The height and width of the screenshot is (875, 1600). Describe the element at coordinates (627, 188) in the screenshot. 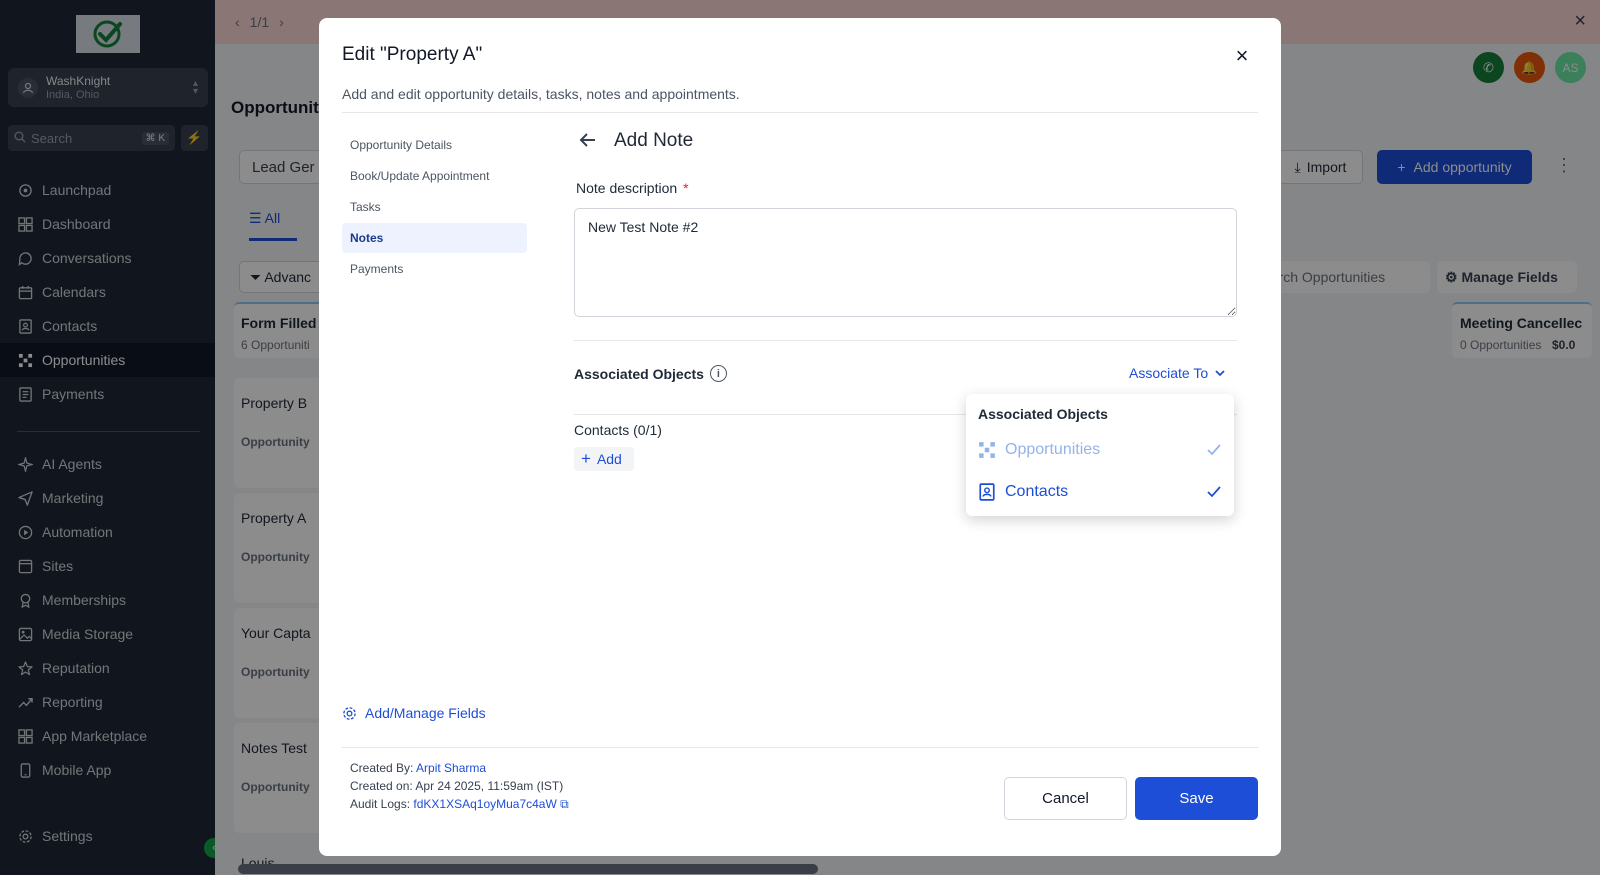

I see `note-label-text: Note description` at that location.